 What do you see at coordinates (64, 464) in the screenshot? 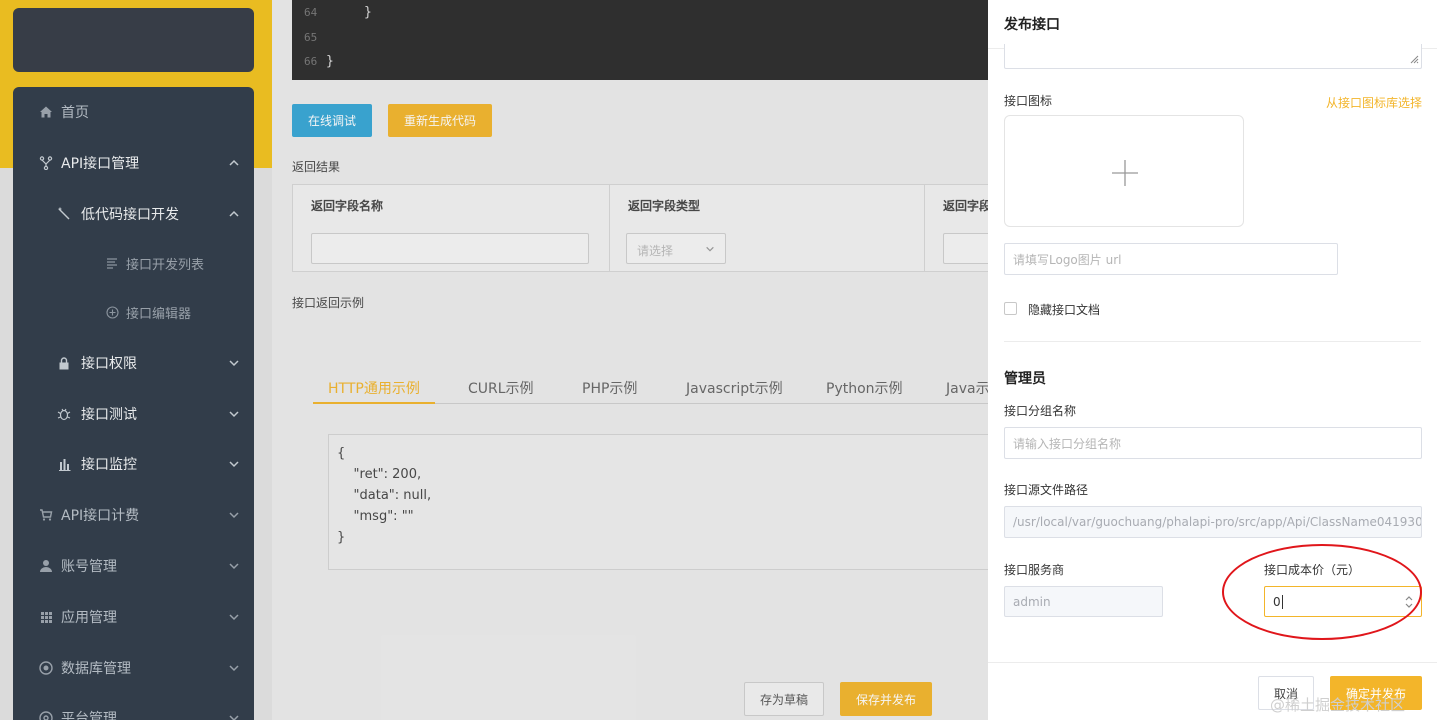
I see `bar-chart-icon` at bounding box center [64, 464].